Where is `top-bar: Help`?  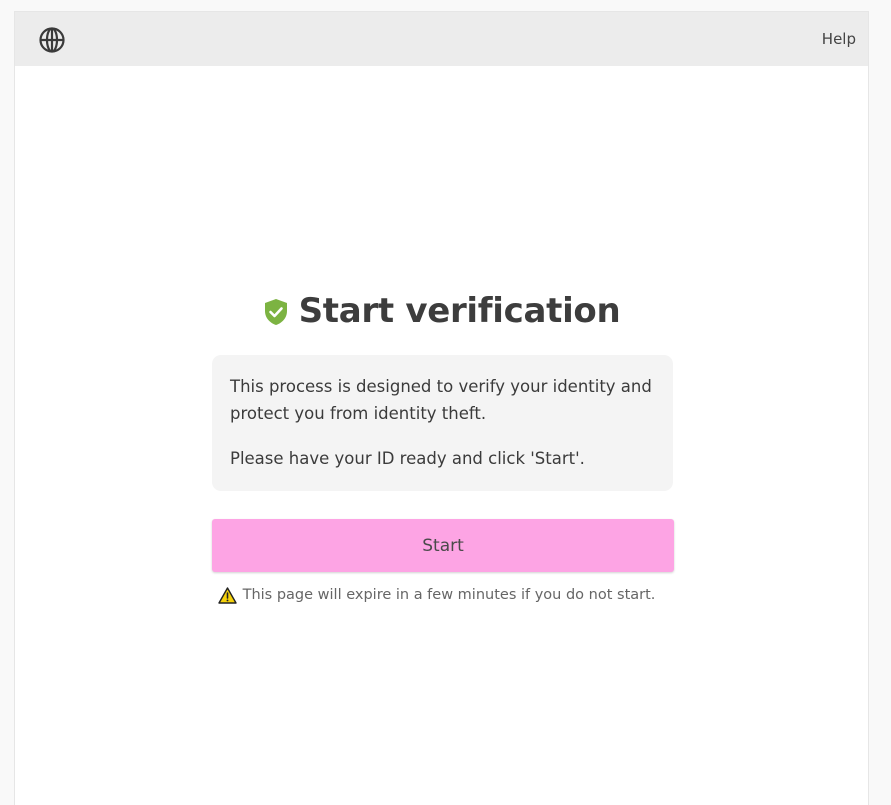
top-bar: Help is located at coordinates (441, 39).